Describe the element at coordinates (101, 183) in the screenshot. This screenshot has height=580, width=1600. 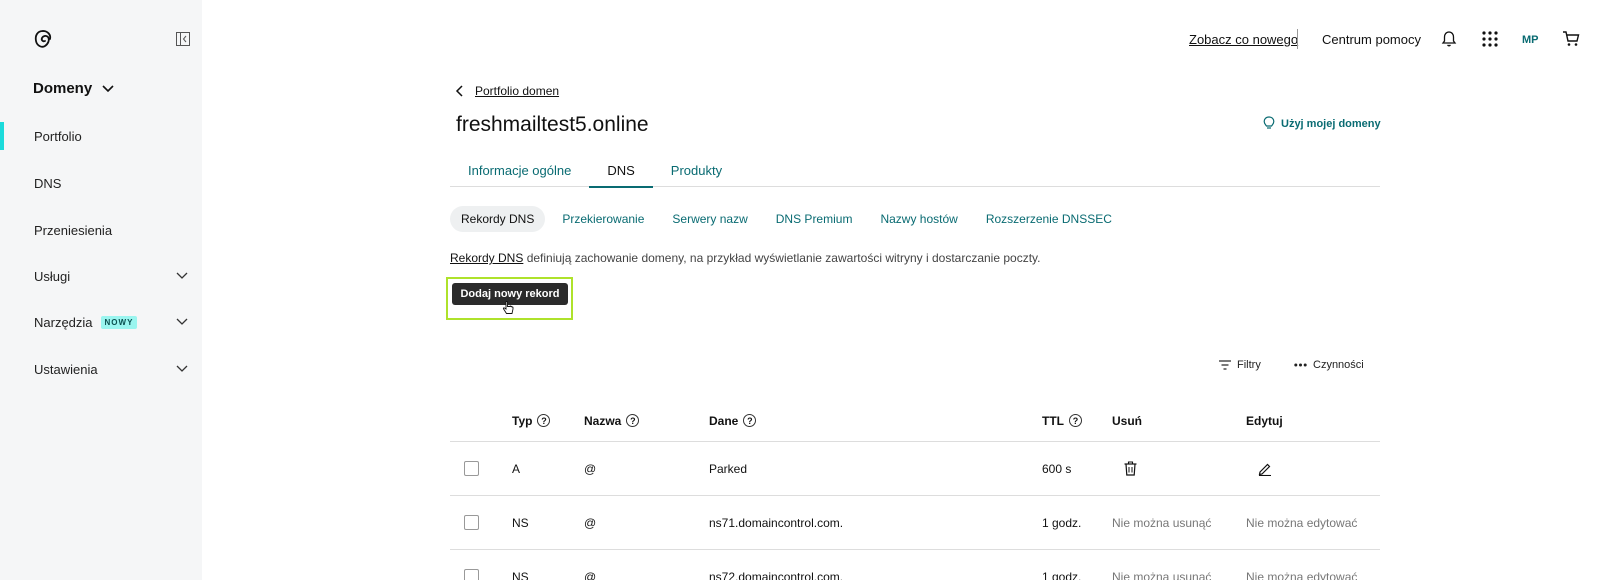
I see `sidebar-item-dns: DNS` at that location.